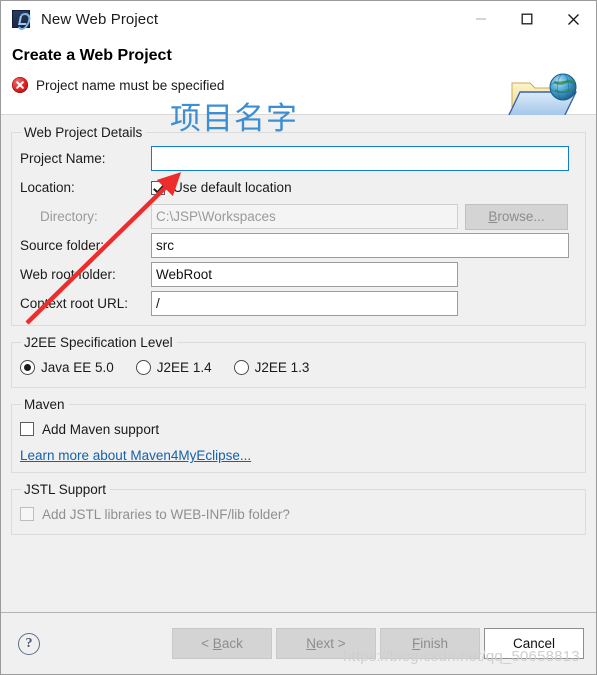 The width and height of the screenshot is (597, 675). What do you see at coordinates (430, 643) in the screenshot?
I see `finish-button: Finish` at bounding box center [430, 643].